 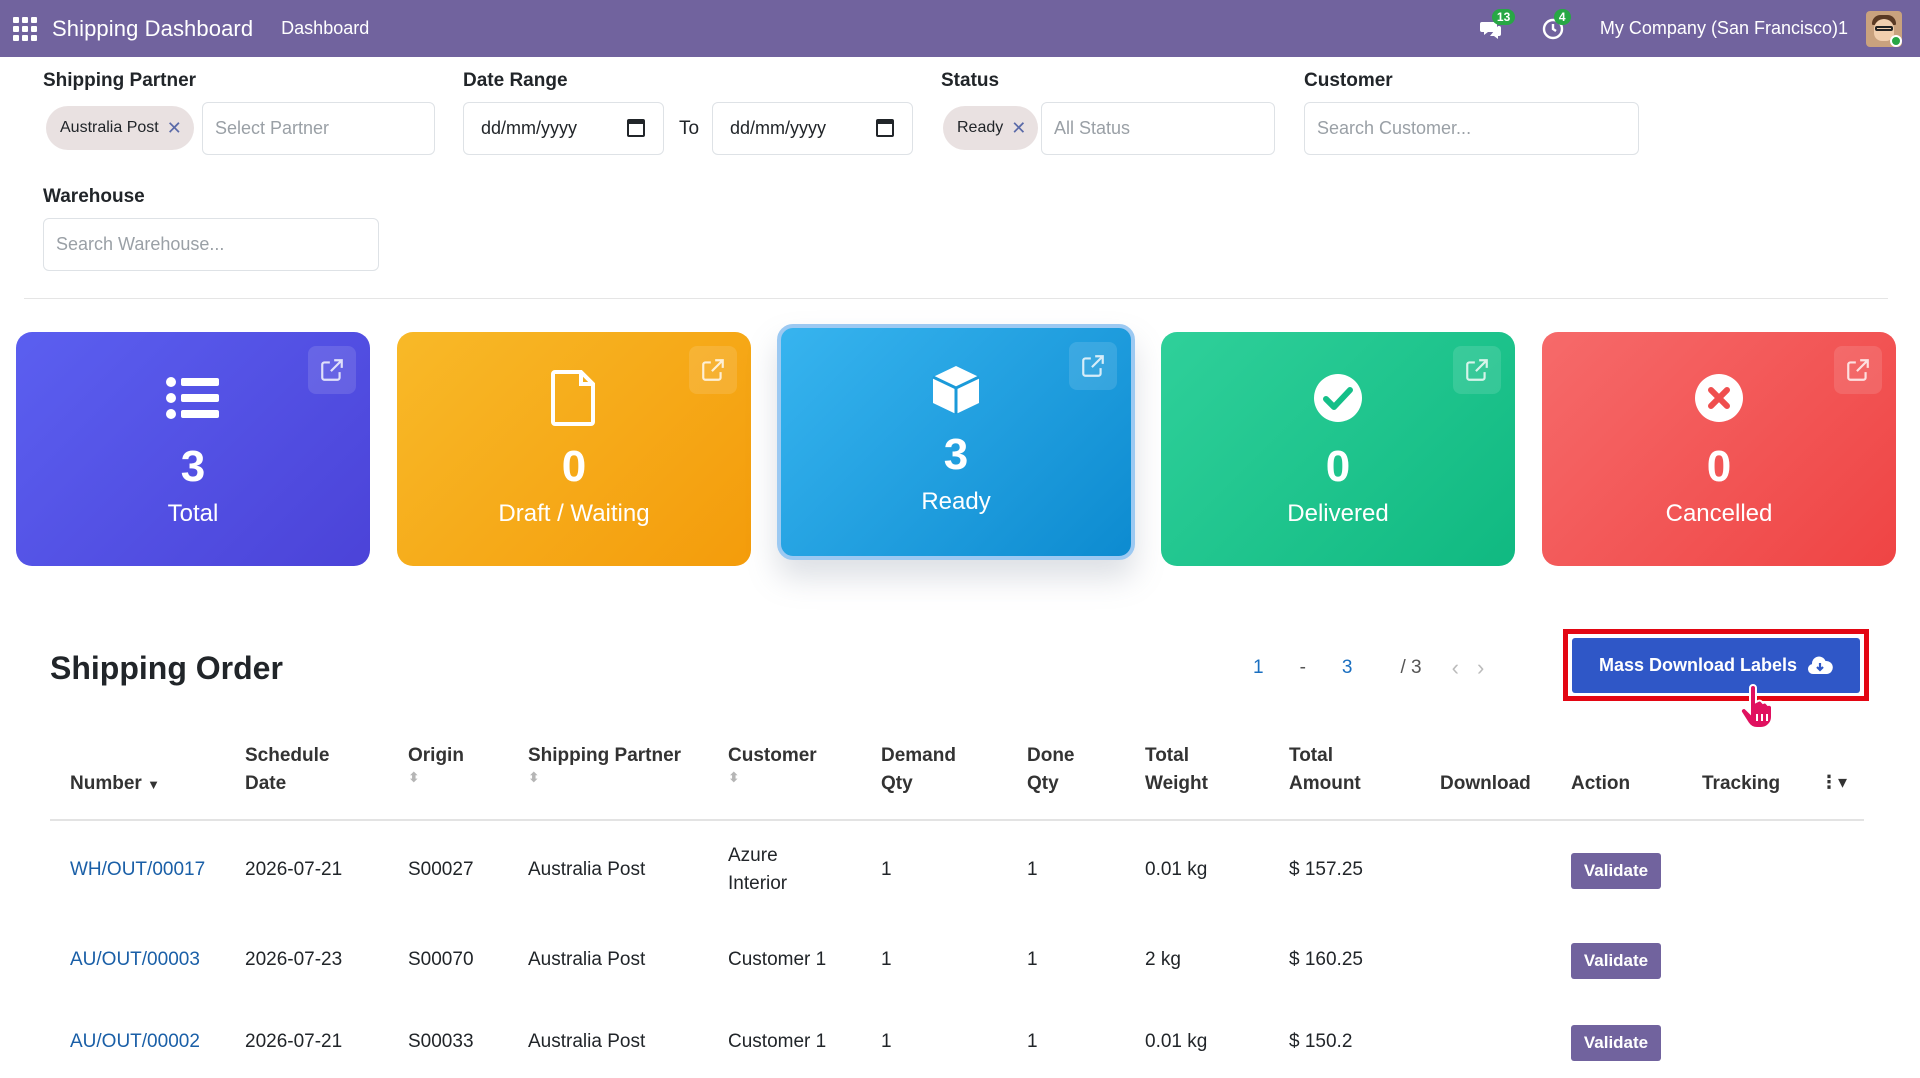 I want to click on date-from-value: dd/mm/yyyy, so click(x=529, y=128).